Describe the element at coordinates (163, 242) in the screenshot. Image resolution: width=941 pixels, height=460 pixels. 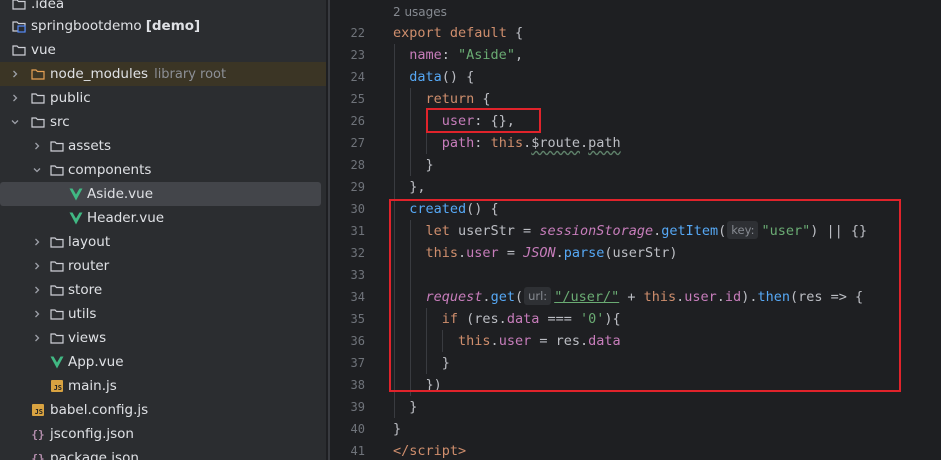
I see `tree-item-layout: layout` at that location.